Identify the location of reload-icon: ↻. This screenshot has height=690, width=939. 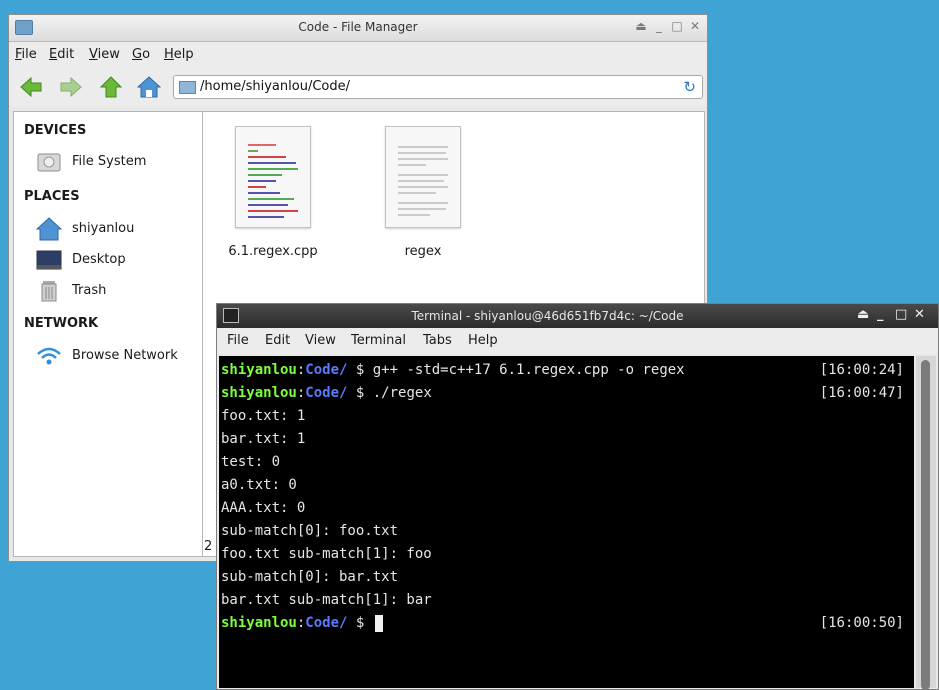
(689, 87).